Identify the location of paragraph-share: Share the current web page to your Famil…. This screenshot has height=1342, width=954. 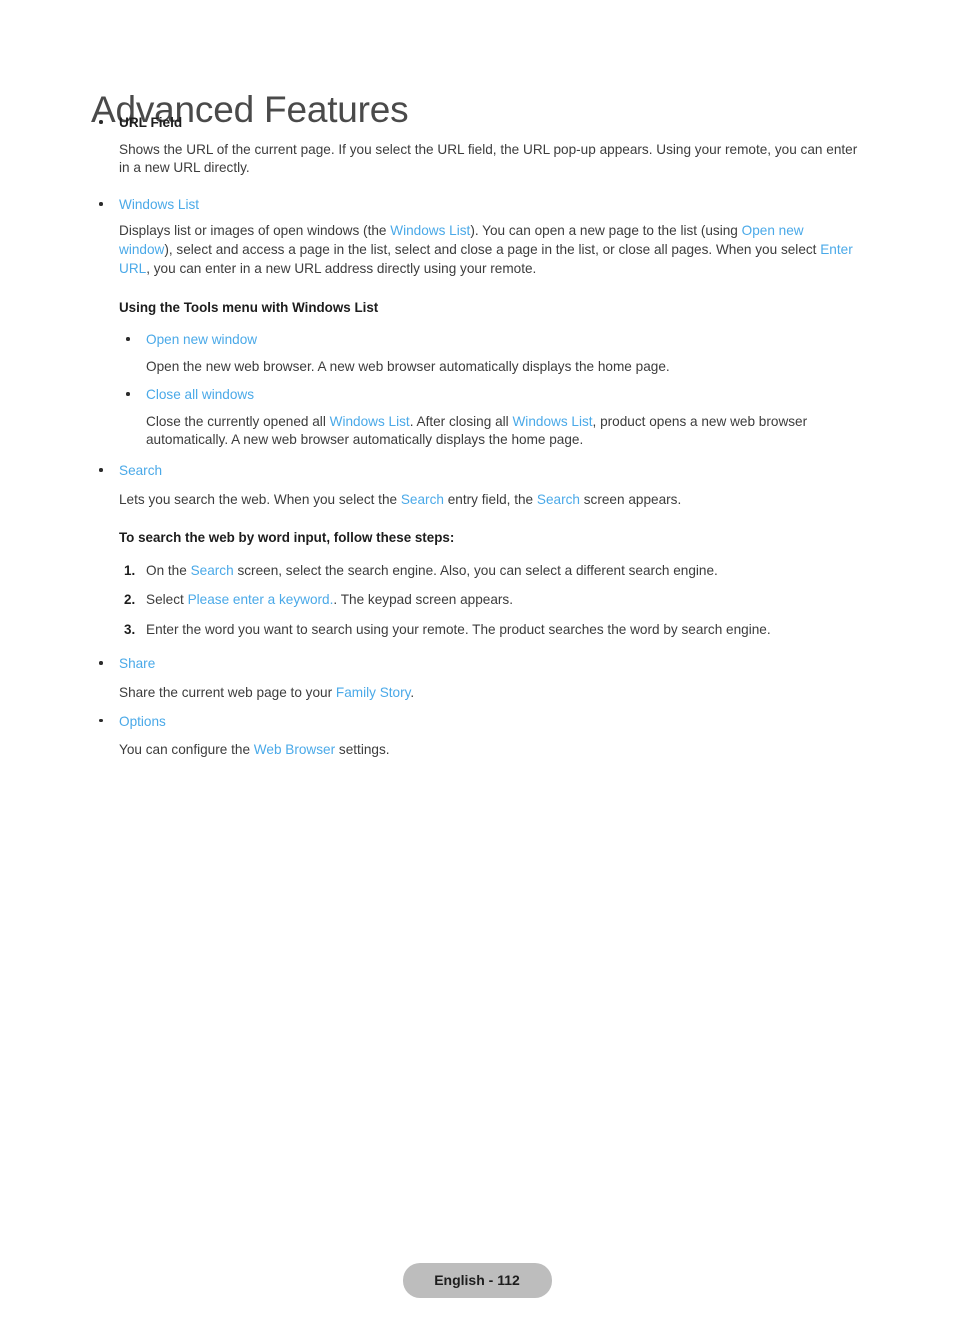
(477, 693).